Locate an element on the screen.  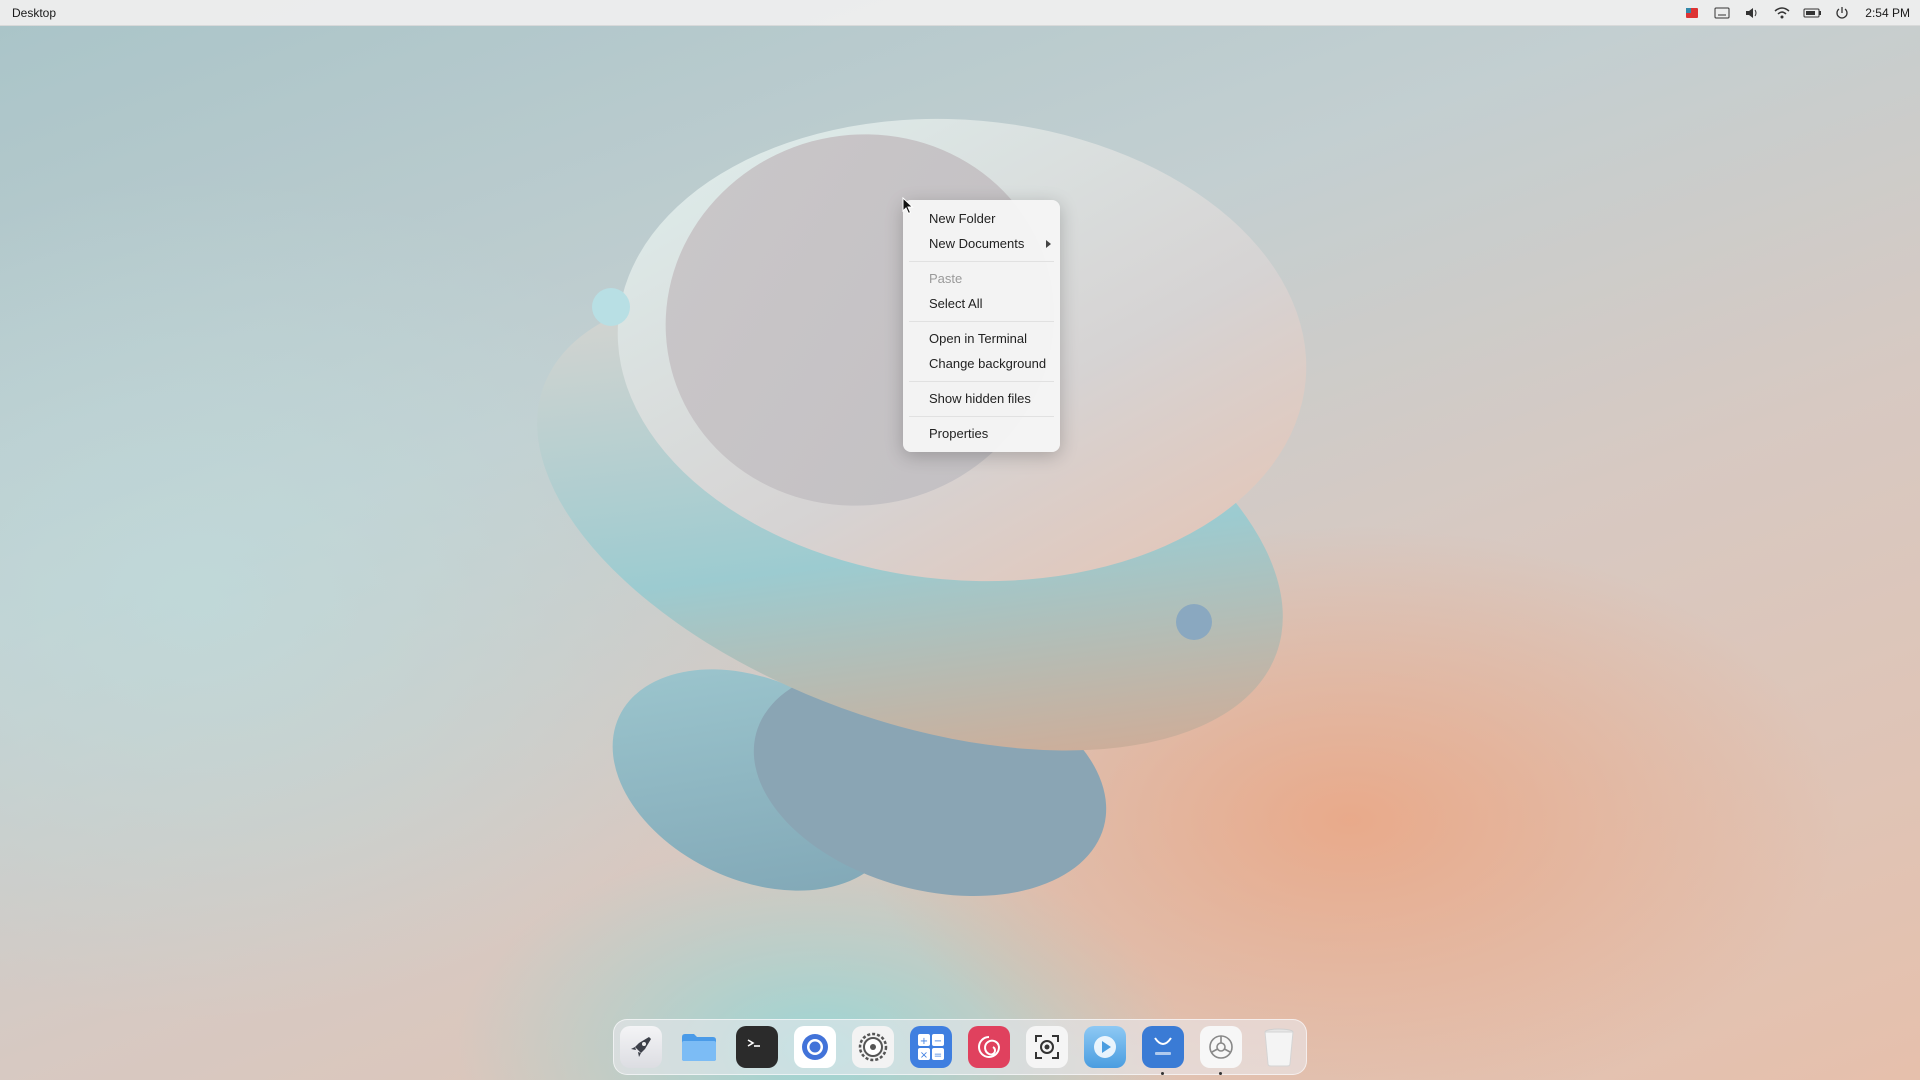
rocket-icon is located at coordinates (641, 1047).